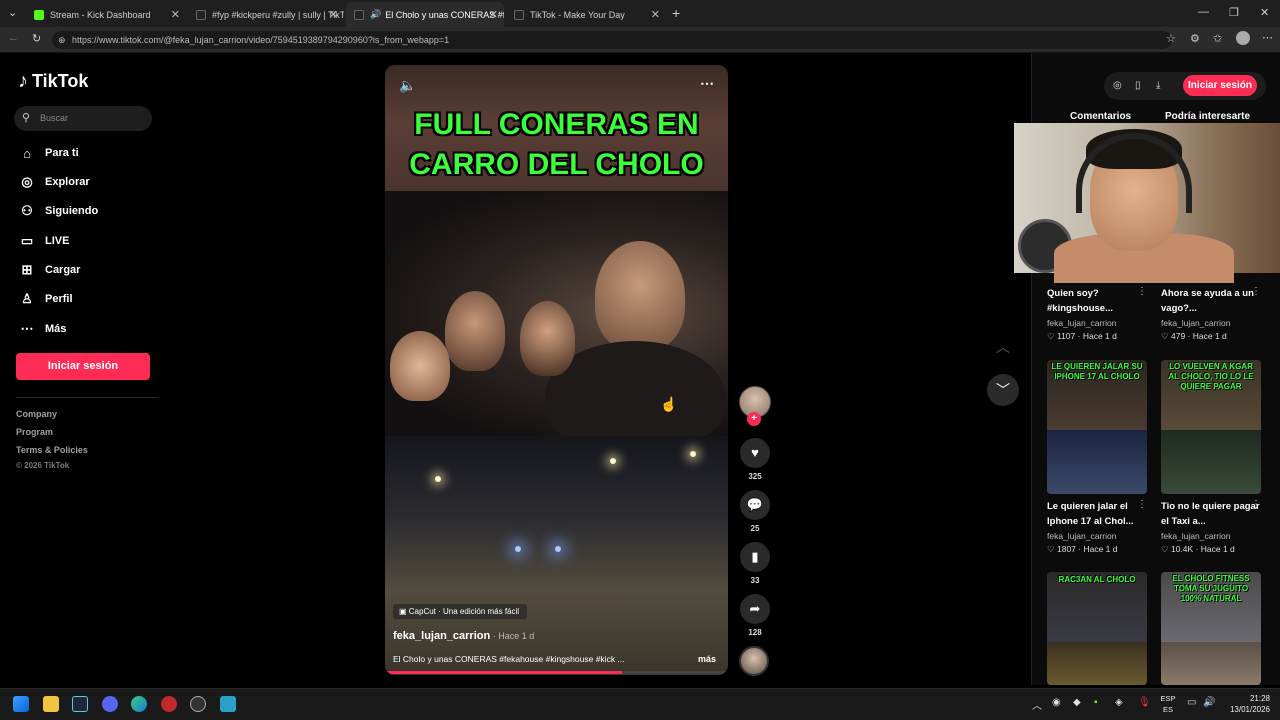 The width and height of the screenshot is (1280, 720). I want to click on favorites-icon: ✩, so click(1217, 38).